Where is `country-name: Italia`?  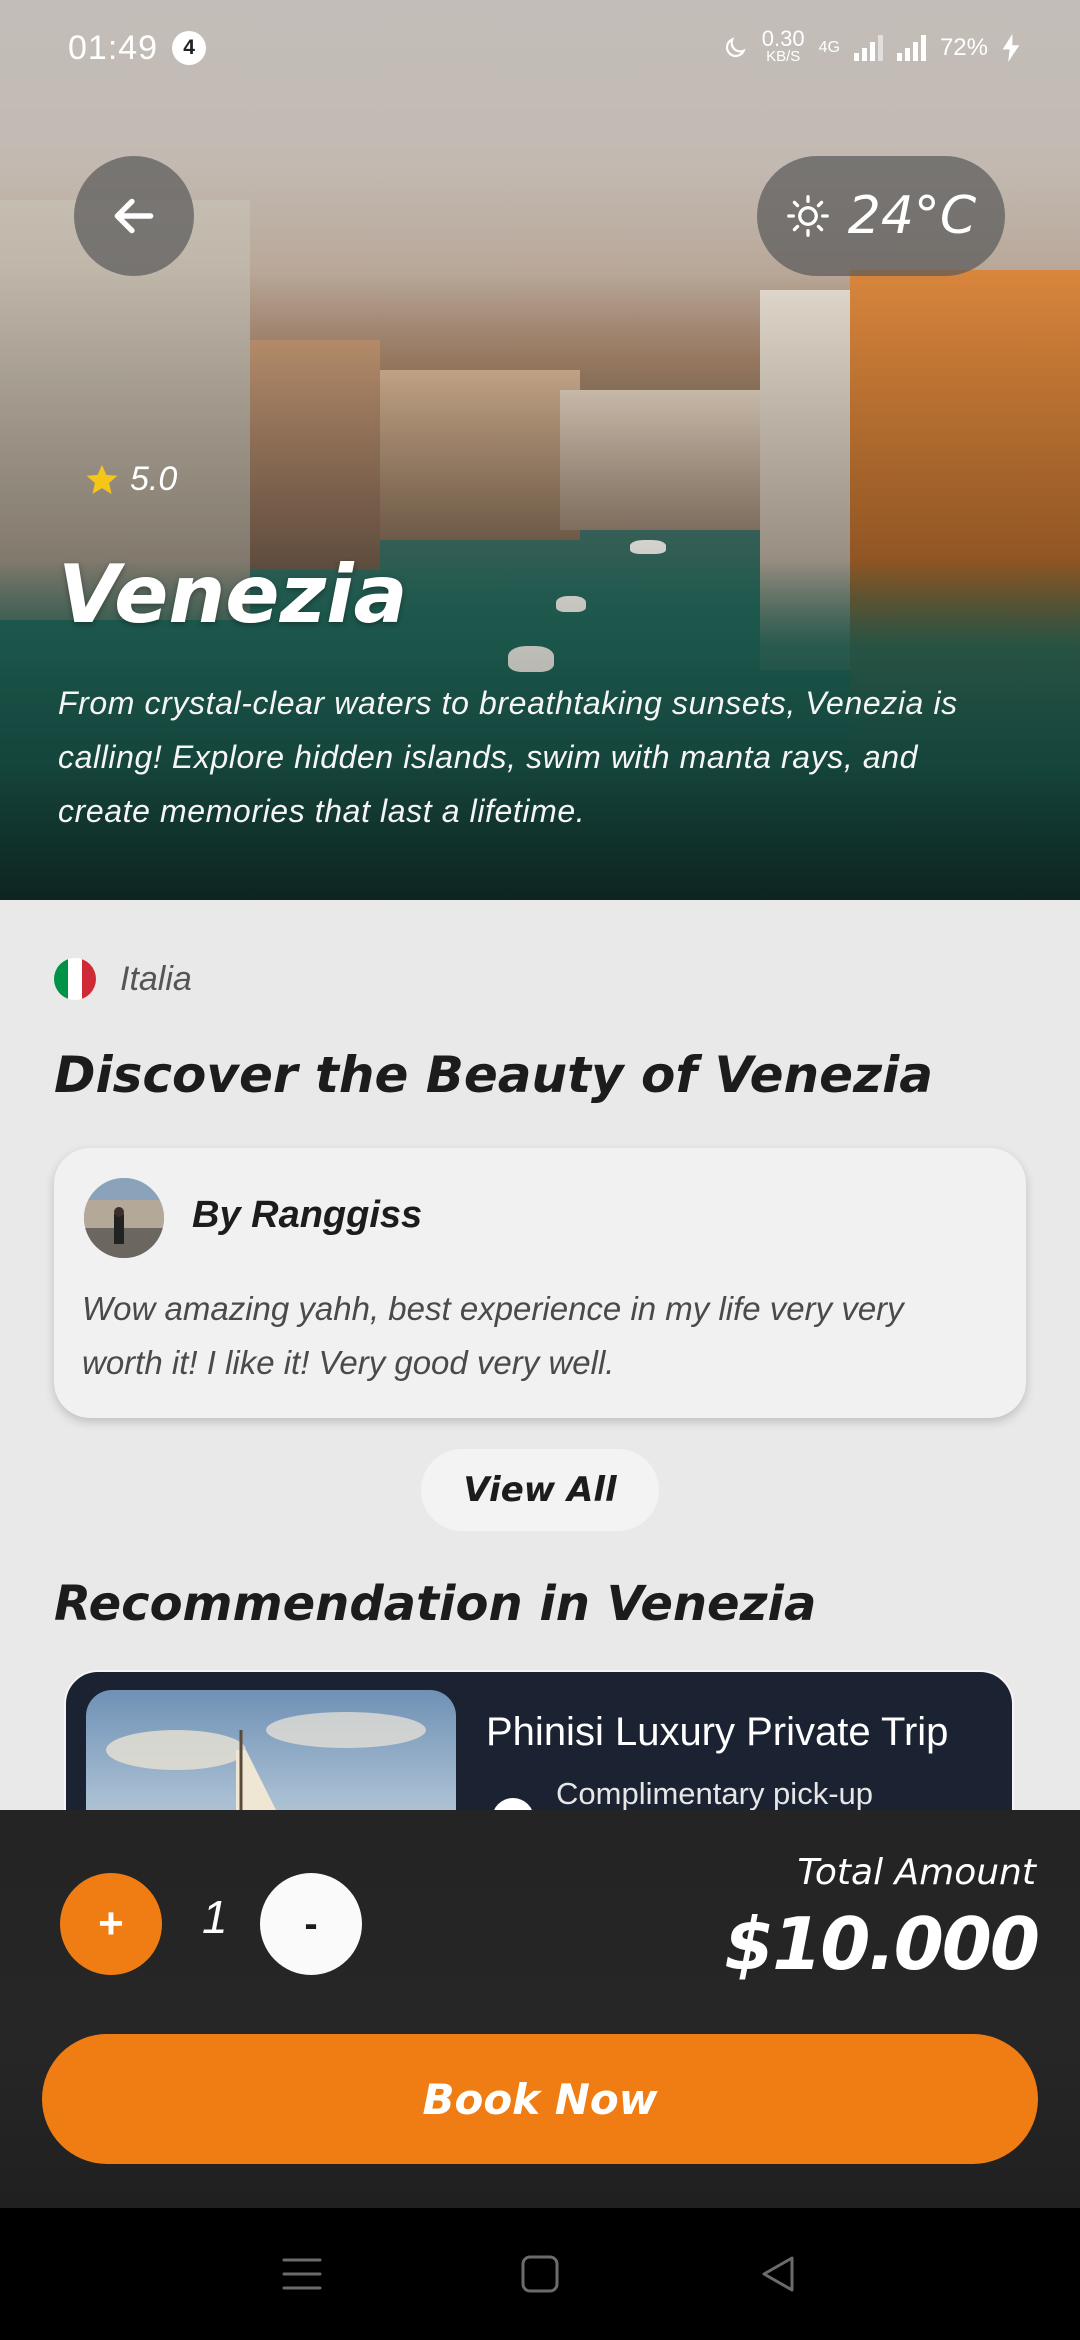 country-name: Italia is located at coordinates (156, 978).